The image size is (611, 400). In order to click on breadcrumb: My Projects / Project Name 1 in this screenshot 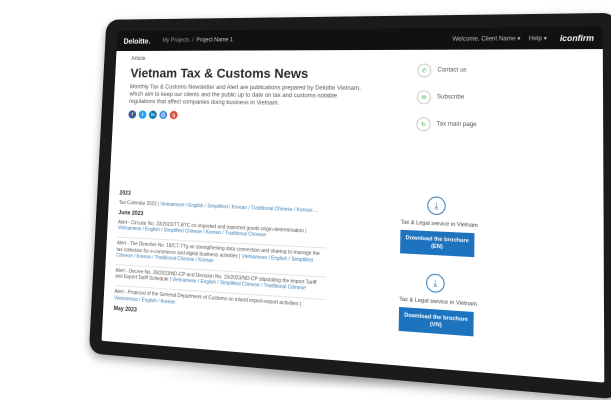, I will do `click(197, 40)`.